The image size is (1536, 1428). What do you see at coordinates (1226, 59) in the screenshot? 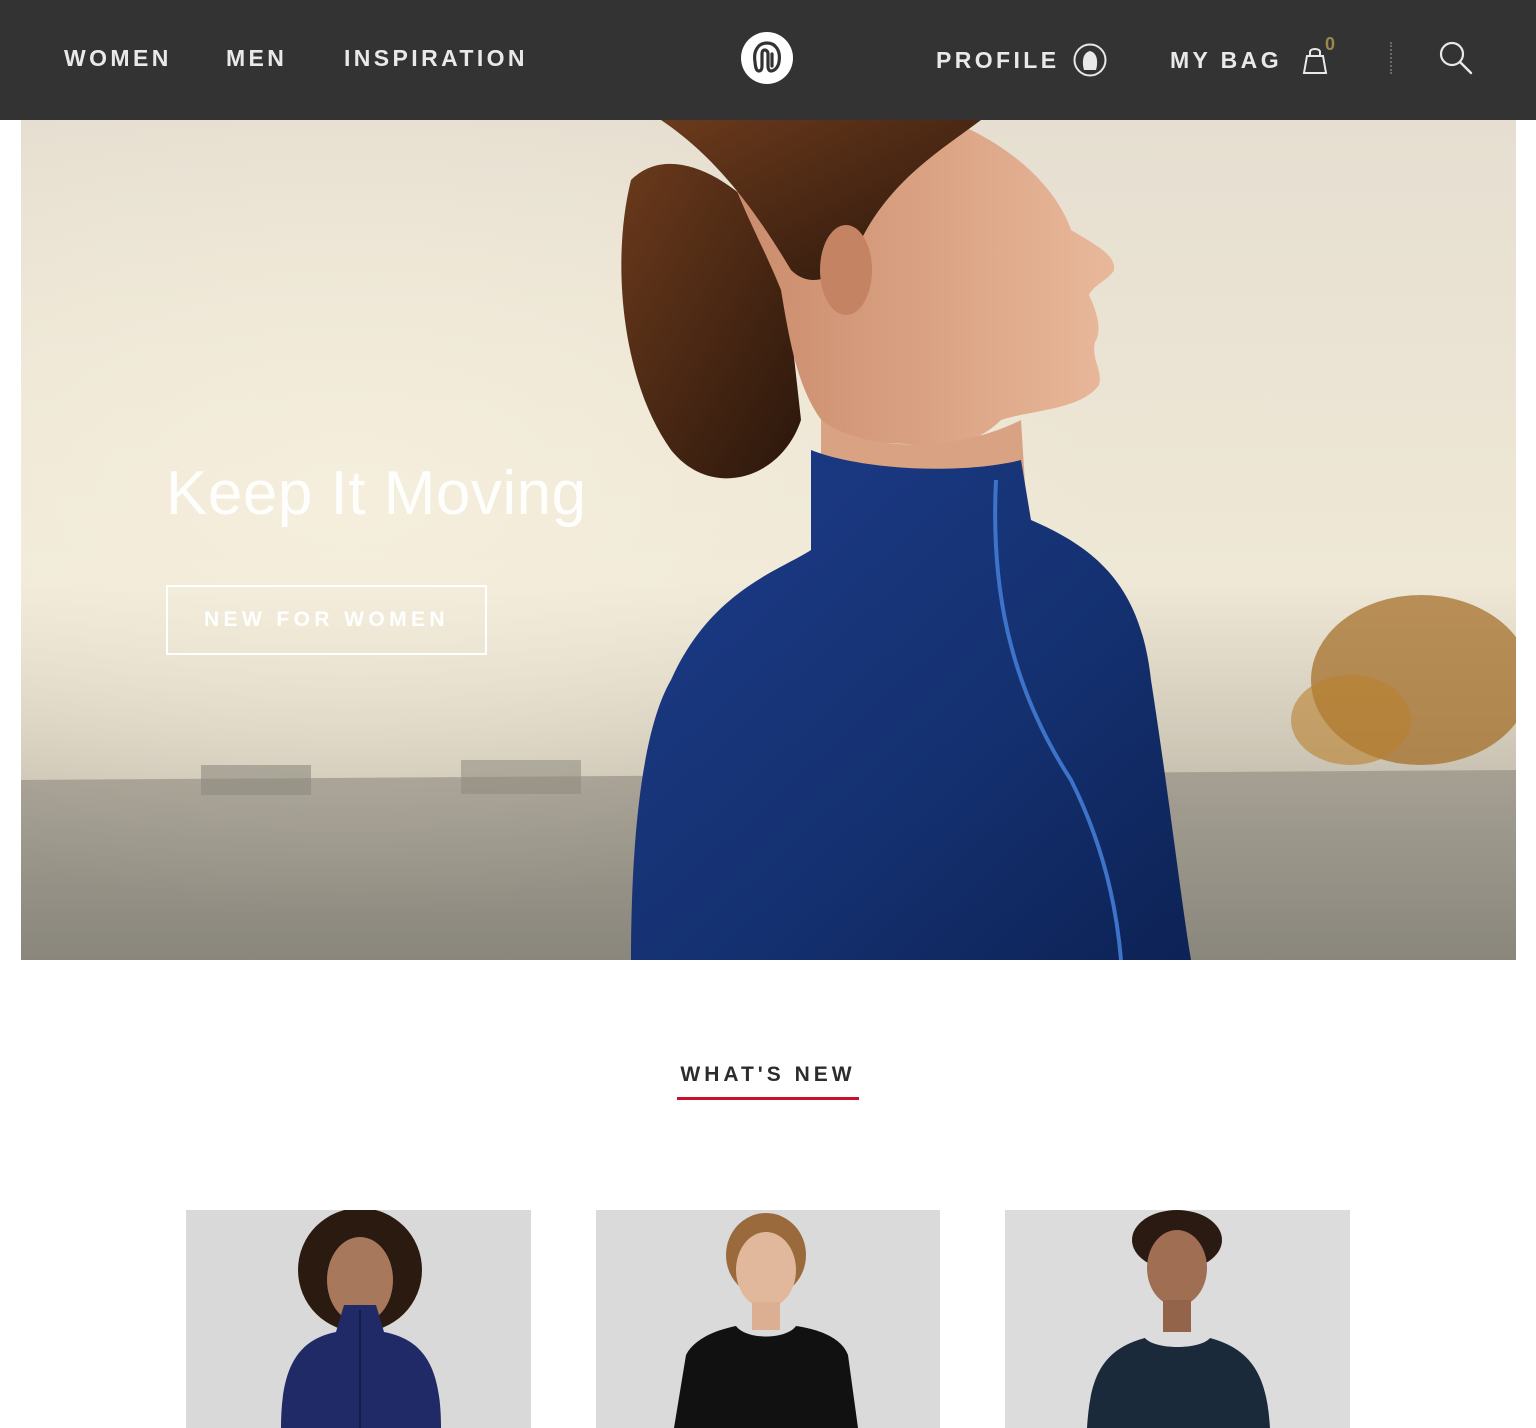
I see `bag-label: MY BAG` at bounding box center [1226, 59].